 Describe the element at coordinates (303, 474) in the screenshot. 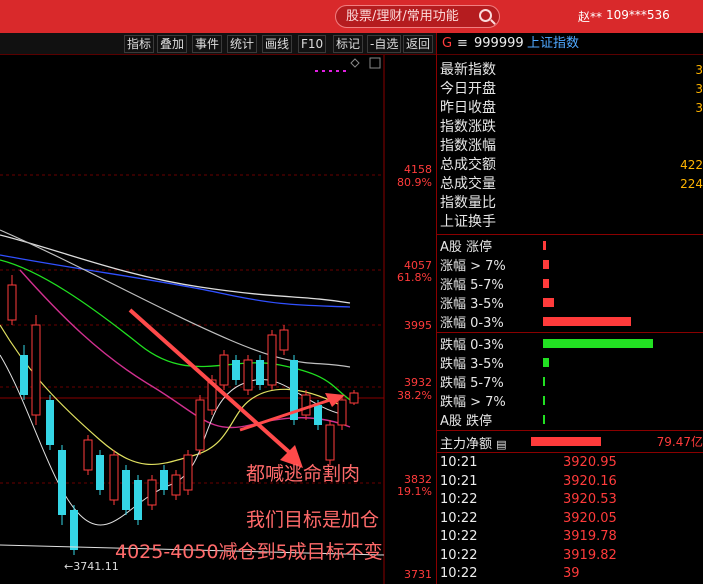

I see `annotation-text-1: 都喊逃命割肉` at that location.